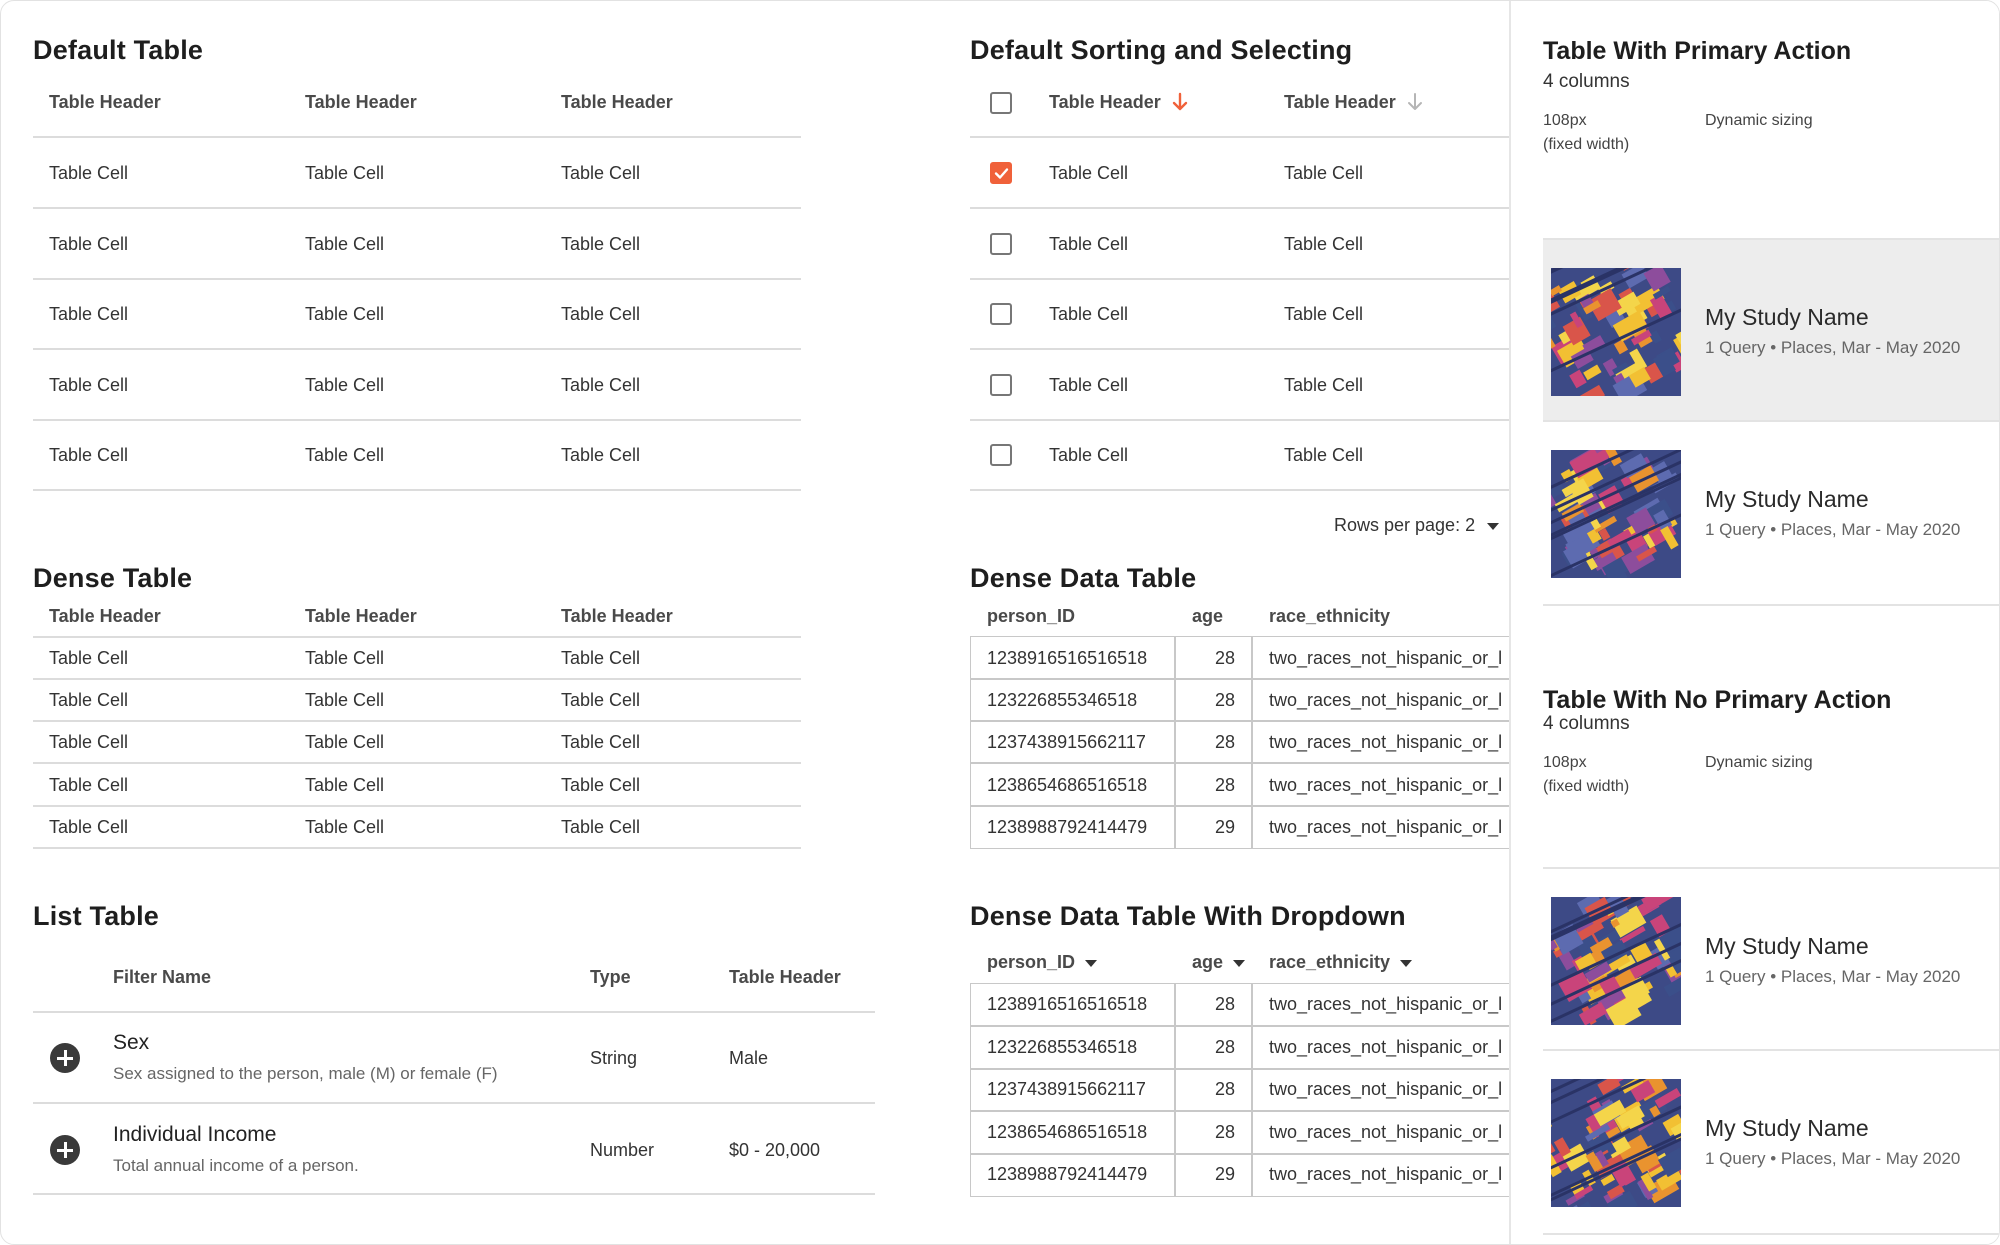  What do you see at coordinates (1208, 962) in the screenshot?
I see `column-header-label: age` at bounding box center [1208, 962].